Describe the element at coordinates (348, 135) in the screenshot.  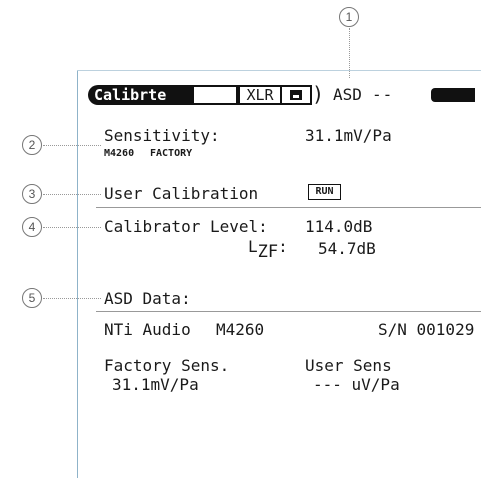
I see `sensitivity-value: 31.1mV/Pa` at that location.